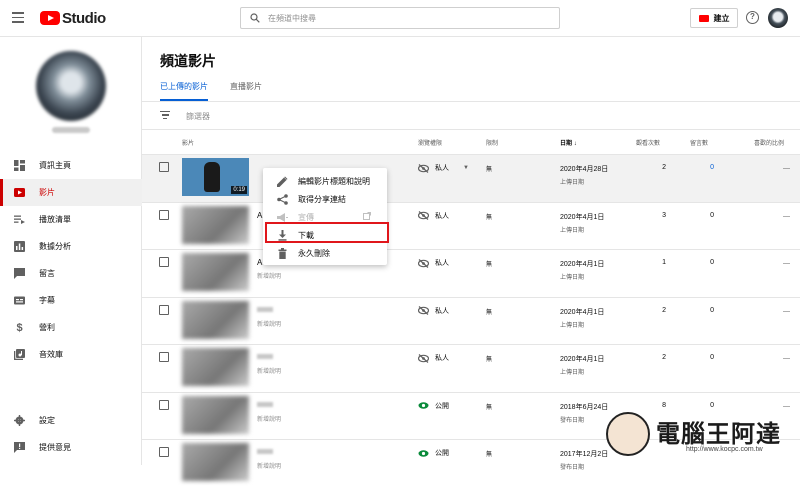  I want to click on search-box, so click(400, 18).